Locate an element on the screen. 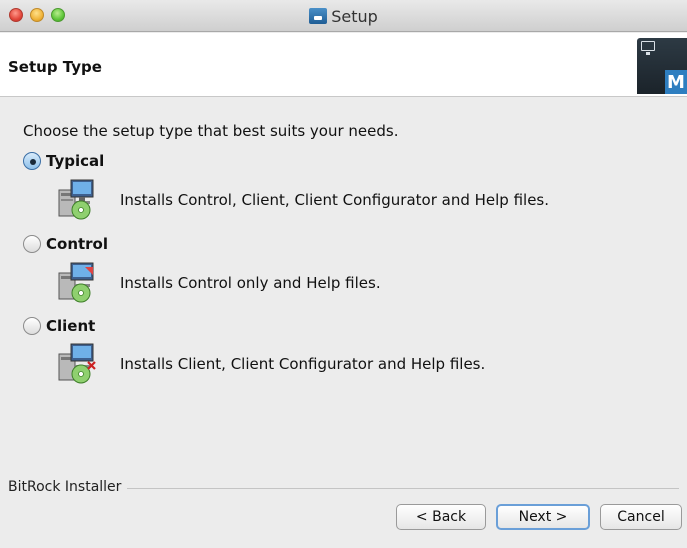 The height and width of the screenshot is (548, 687). window-title: Setup is located at coordinates (343, 16).